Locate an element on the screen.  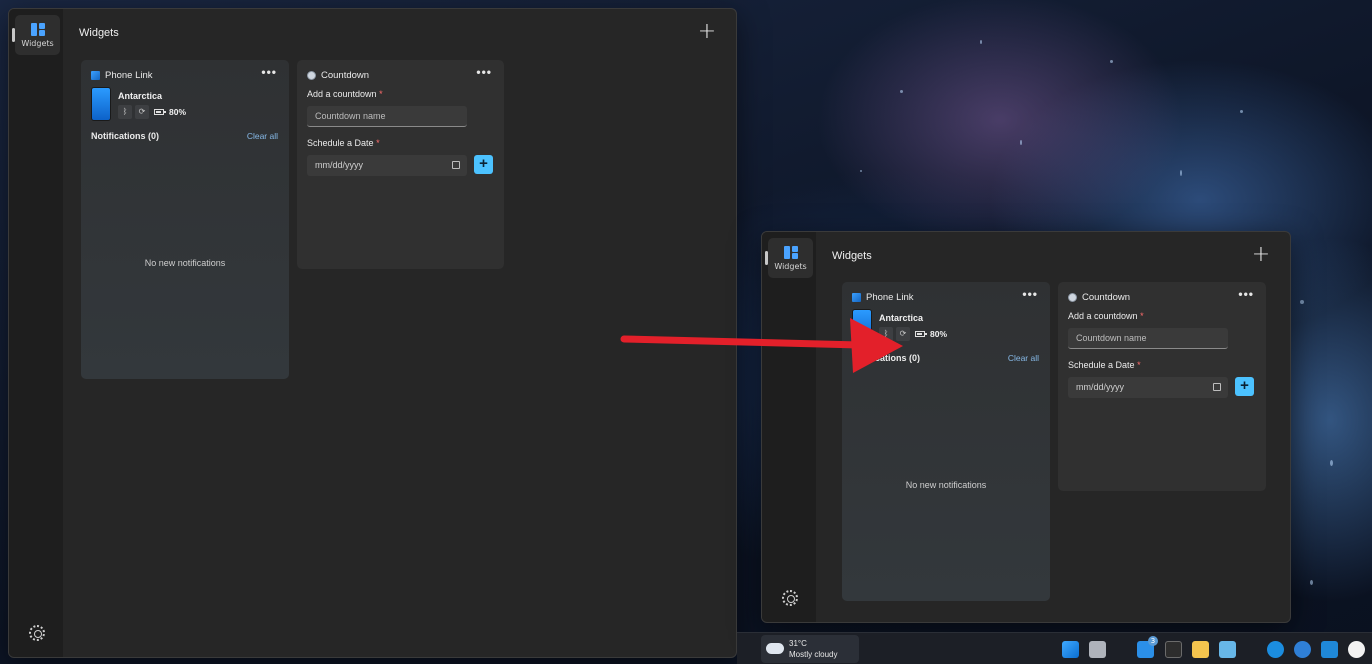
taskbar: 31°C Mostly cloudy 3 is located at coordinates (1054, 648).